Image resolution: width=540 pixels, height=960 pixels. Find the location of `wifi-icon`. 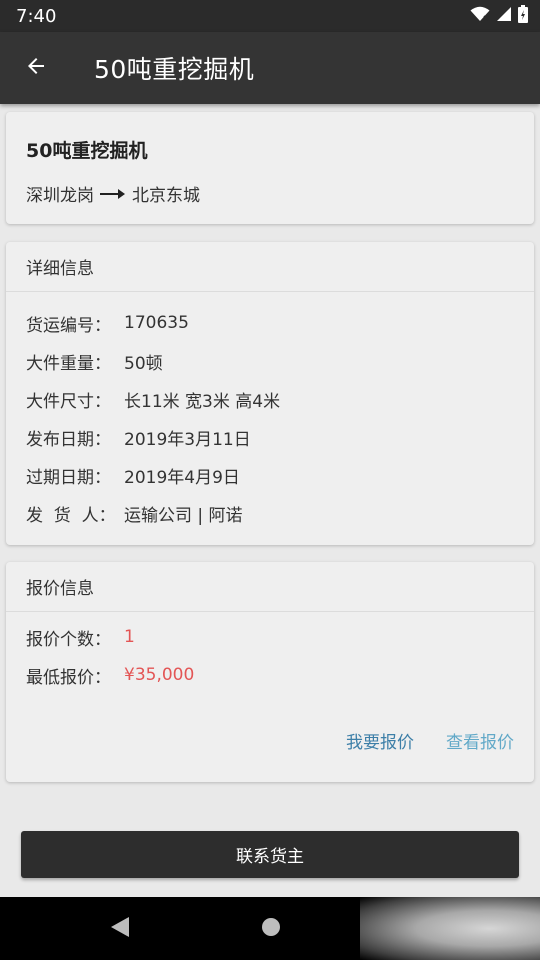

wifi-icon is located at coordinates (480, 16).